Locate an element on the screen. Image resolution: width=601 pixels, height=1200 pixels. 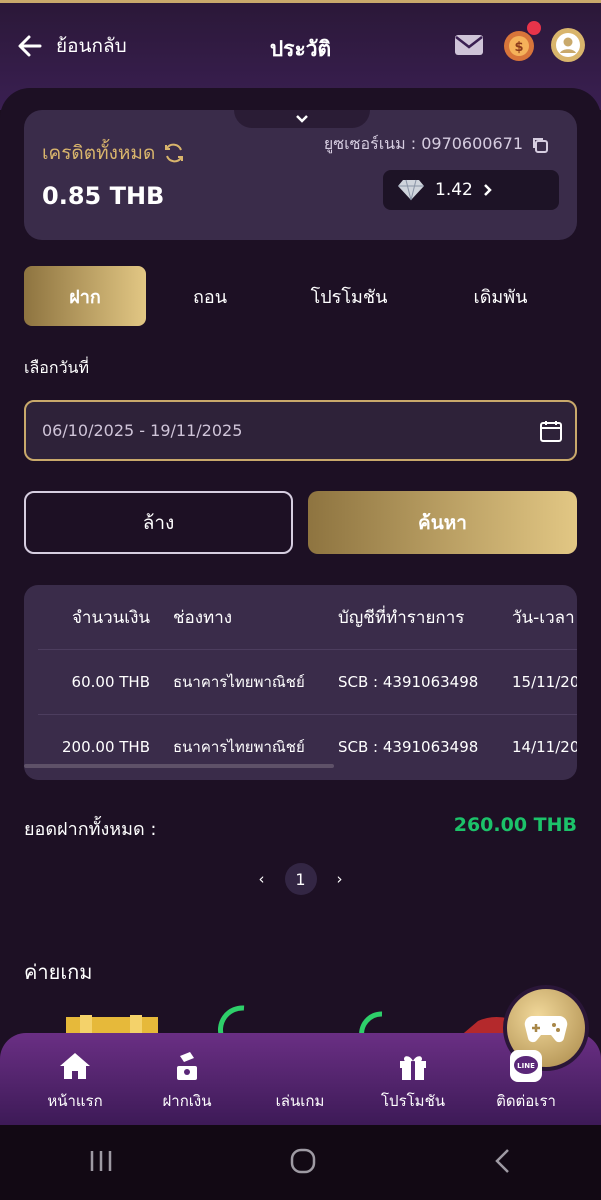
nav-contact: LINE ติดต่อเรา is located at coordinates (526, 1079).